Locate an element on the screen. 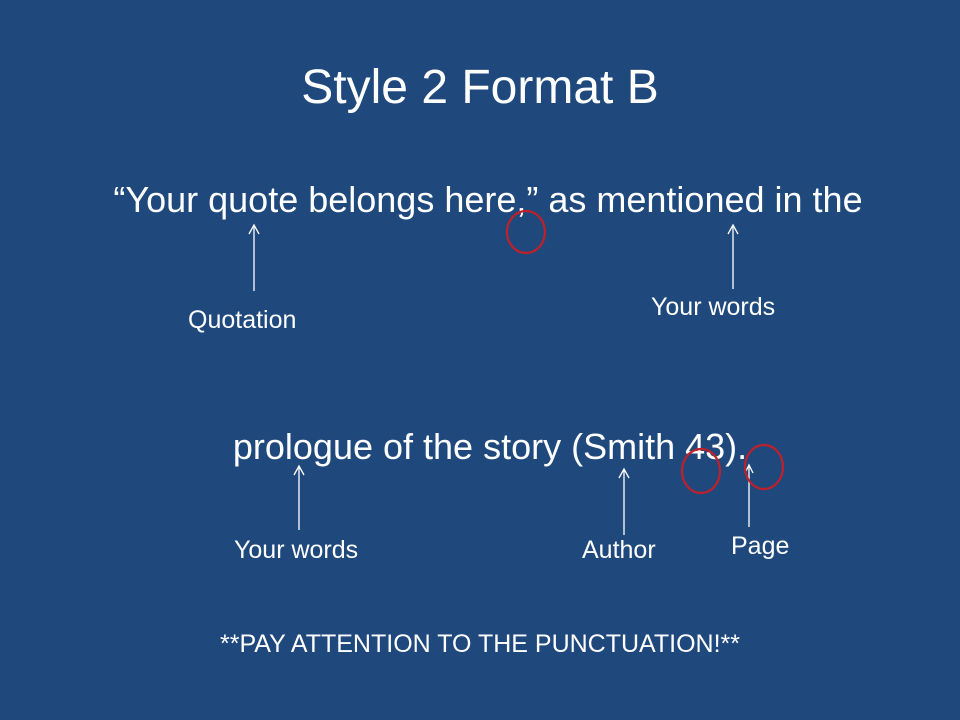 Image resolution: width=960 pixels, height=720 pixels. punctuation-note: **PAY ATTENTION TO THE PUNCTUATION!** is located at coordinates (480, 644).